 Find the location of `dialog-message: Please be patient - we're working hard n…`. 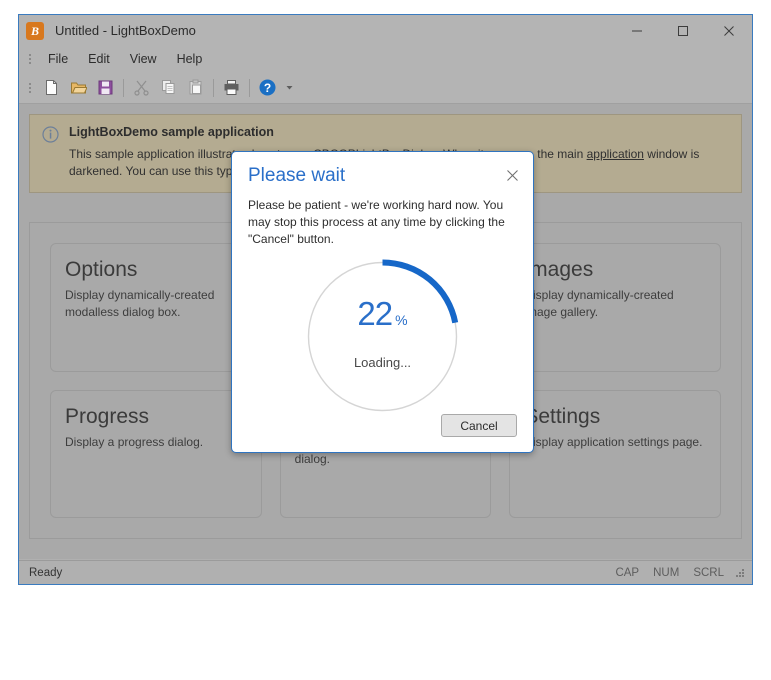

dialog-message: Please be patient - we're working hard n… is located at coordinates (376, 222).